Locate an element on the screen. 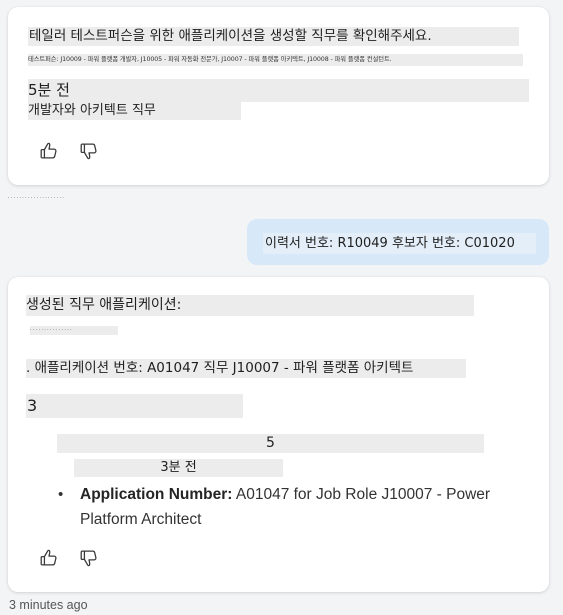 The width and height of the screenshot is (563, 615). user-message-bubble: 이력서 번호: R10049 후보자 번호: C01020 is located at coordinates (398, 242).